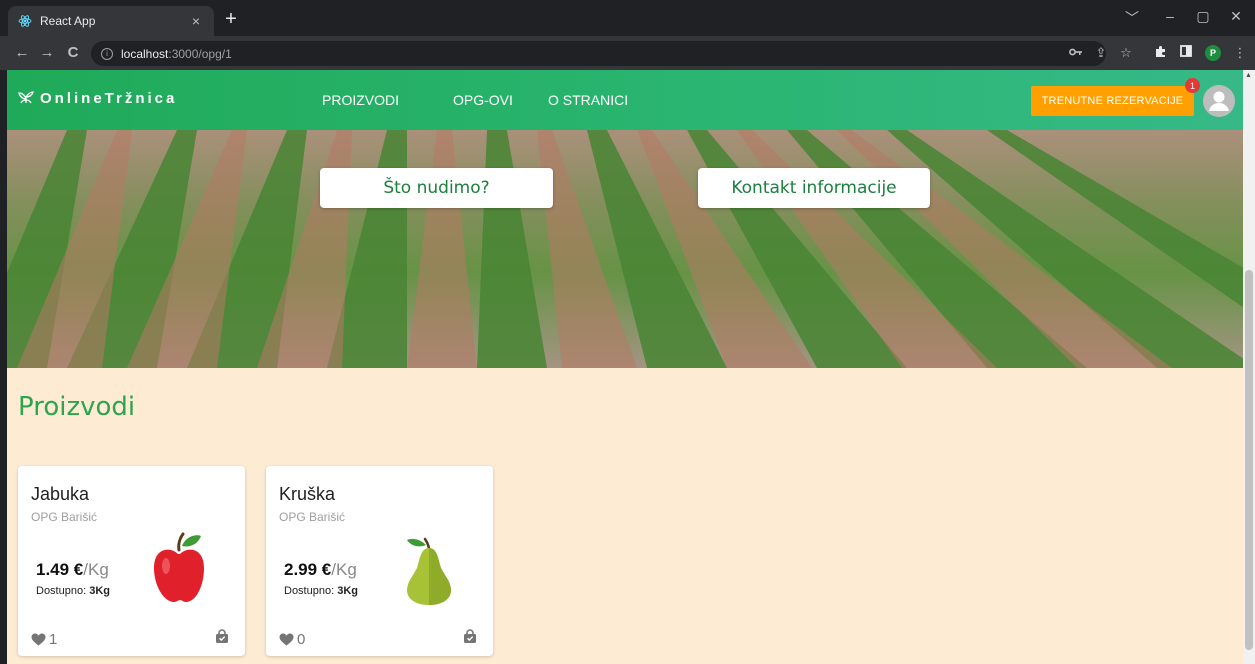 Image resolution: width=1255 pixels, height=664 pixels. What do you see at coordinates (360, 100) in the screenshot?
I see `nav-link-proizvodi: PROIZVODI` at bounding box center [360, 100].